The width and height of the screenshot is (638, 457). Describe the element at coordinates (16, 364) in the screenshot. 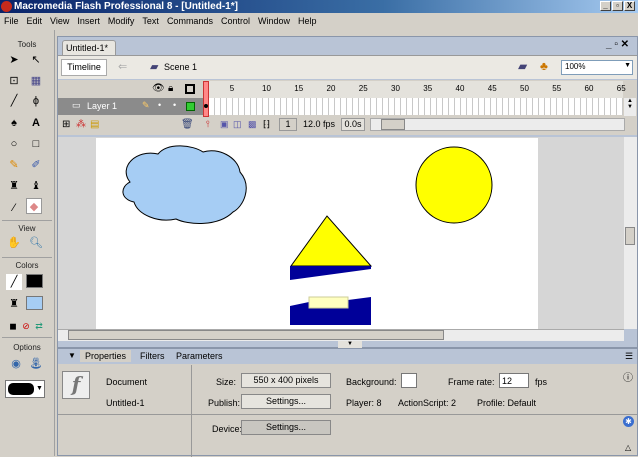

I see `eraser-mode-icon: ◉` at that location.